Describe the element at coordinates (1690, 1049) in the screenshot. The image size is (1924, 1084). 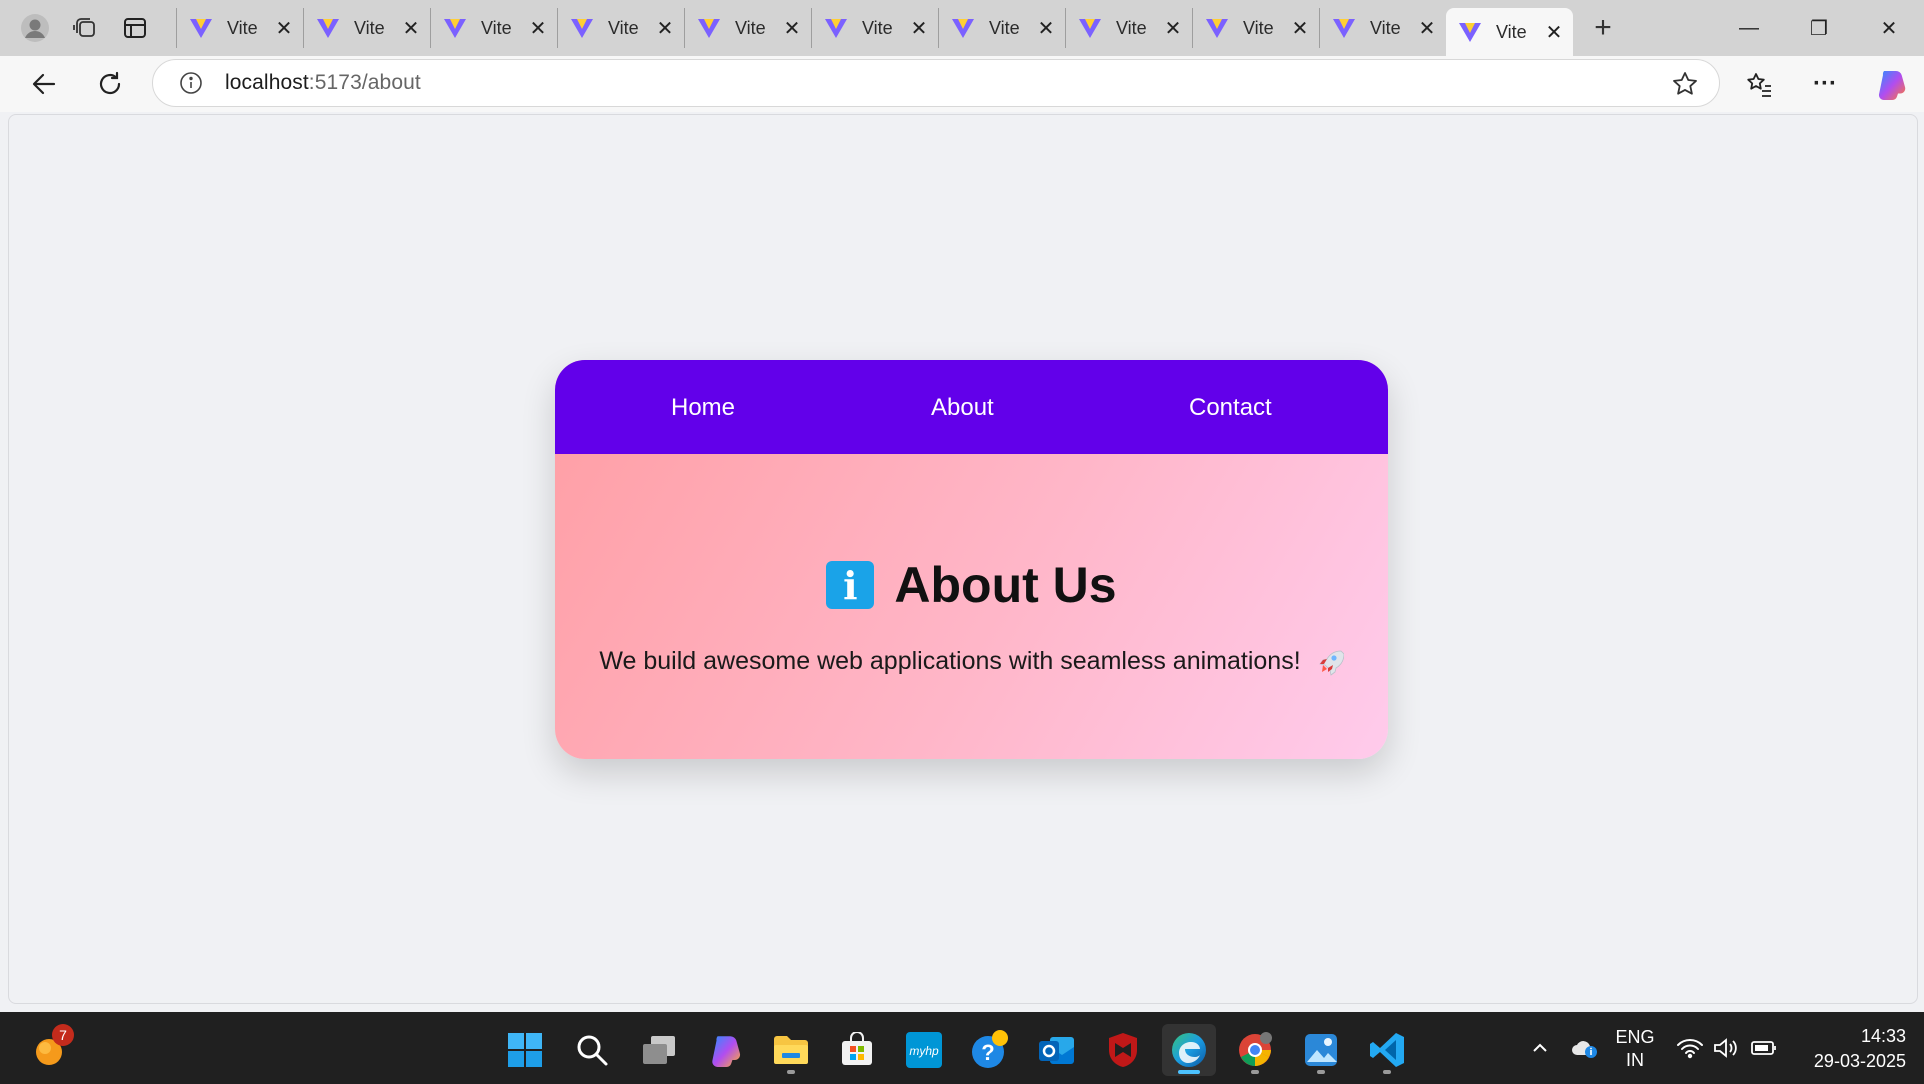
I see `wifi-icon` at that location.